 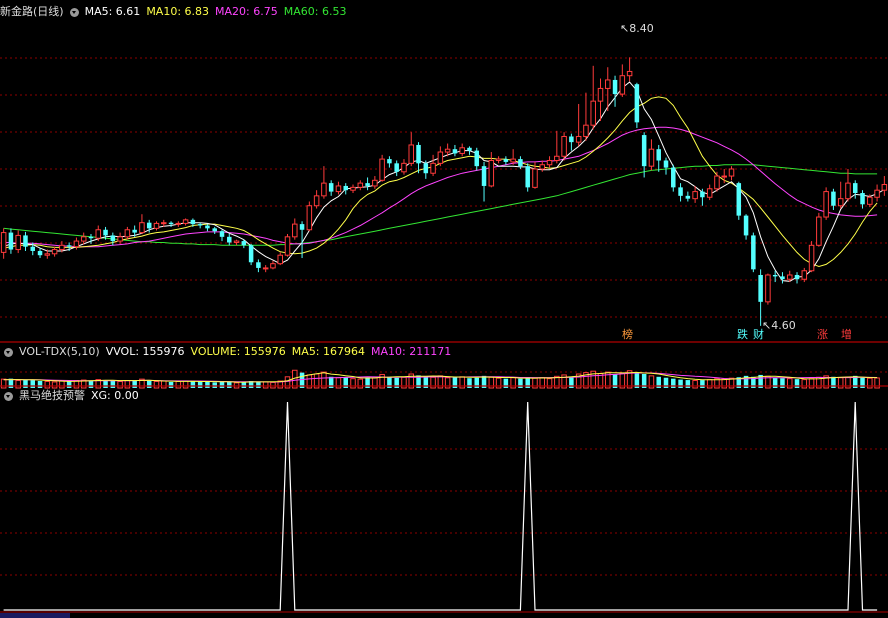 I want to click on event-tag-cai: 财, so click(x=758, y=335).